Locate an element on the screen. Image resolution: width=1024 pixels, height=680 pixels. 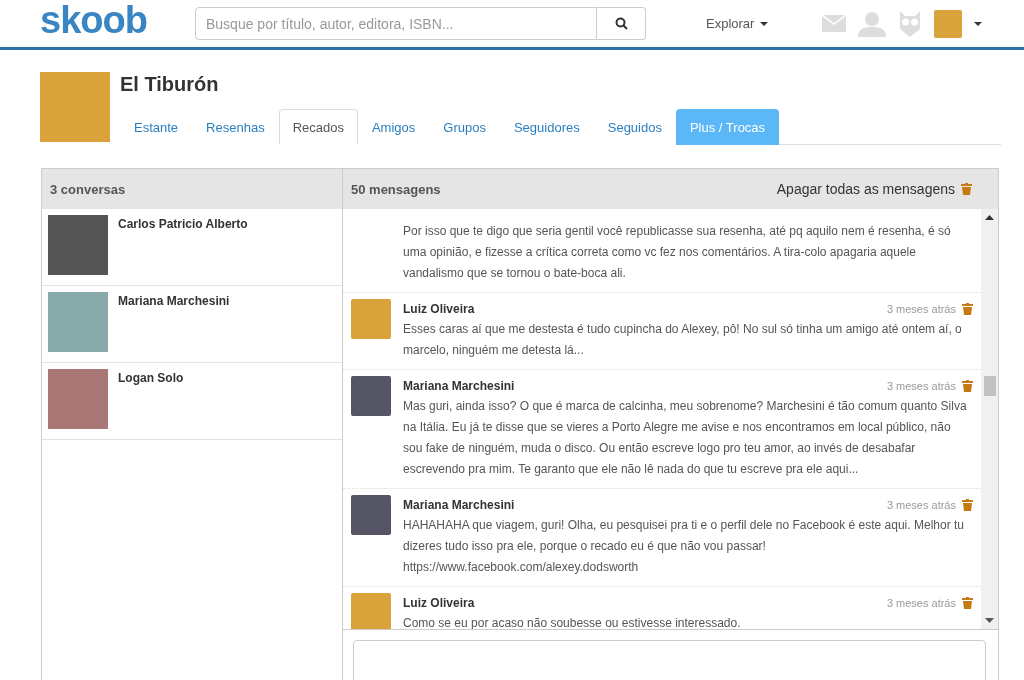
message-text: Como se eu por acaso não soubesse ou estivesse interessado. is located at coordinates (572, 622).